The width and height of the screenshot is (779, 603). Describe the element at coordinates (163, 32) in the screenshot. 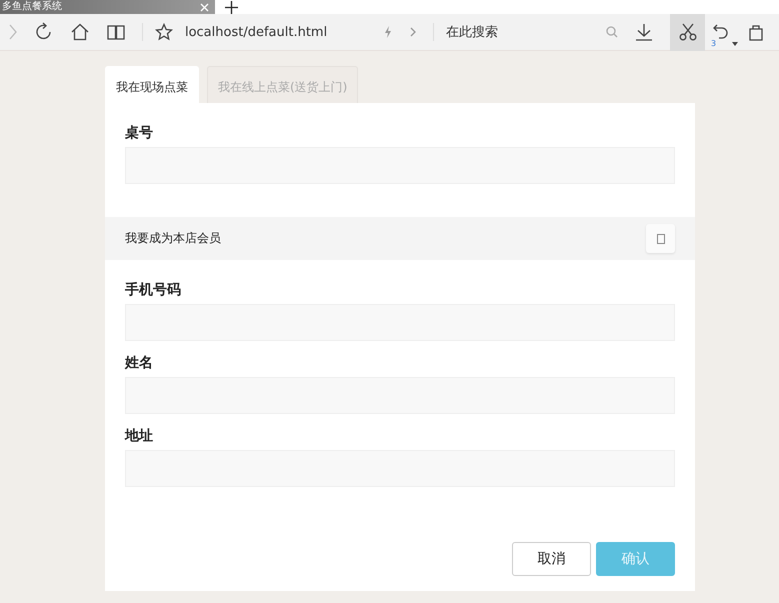

I see `star-icon` at that location.